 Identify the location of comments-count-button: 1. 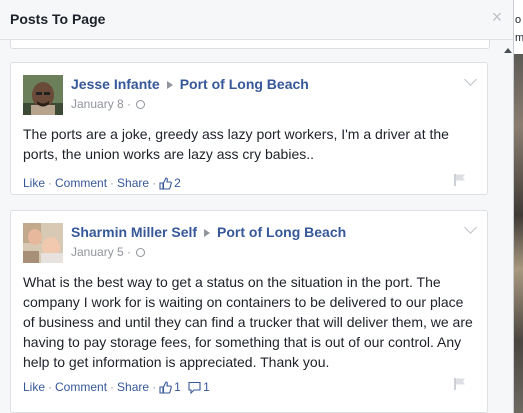
(199, 388).